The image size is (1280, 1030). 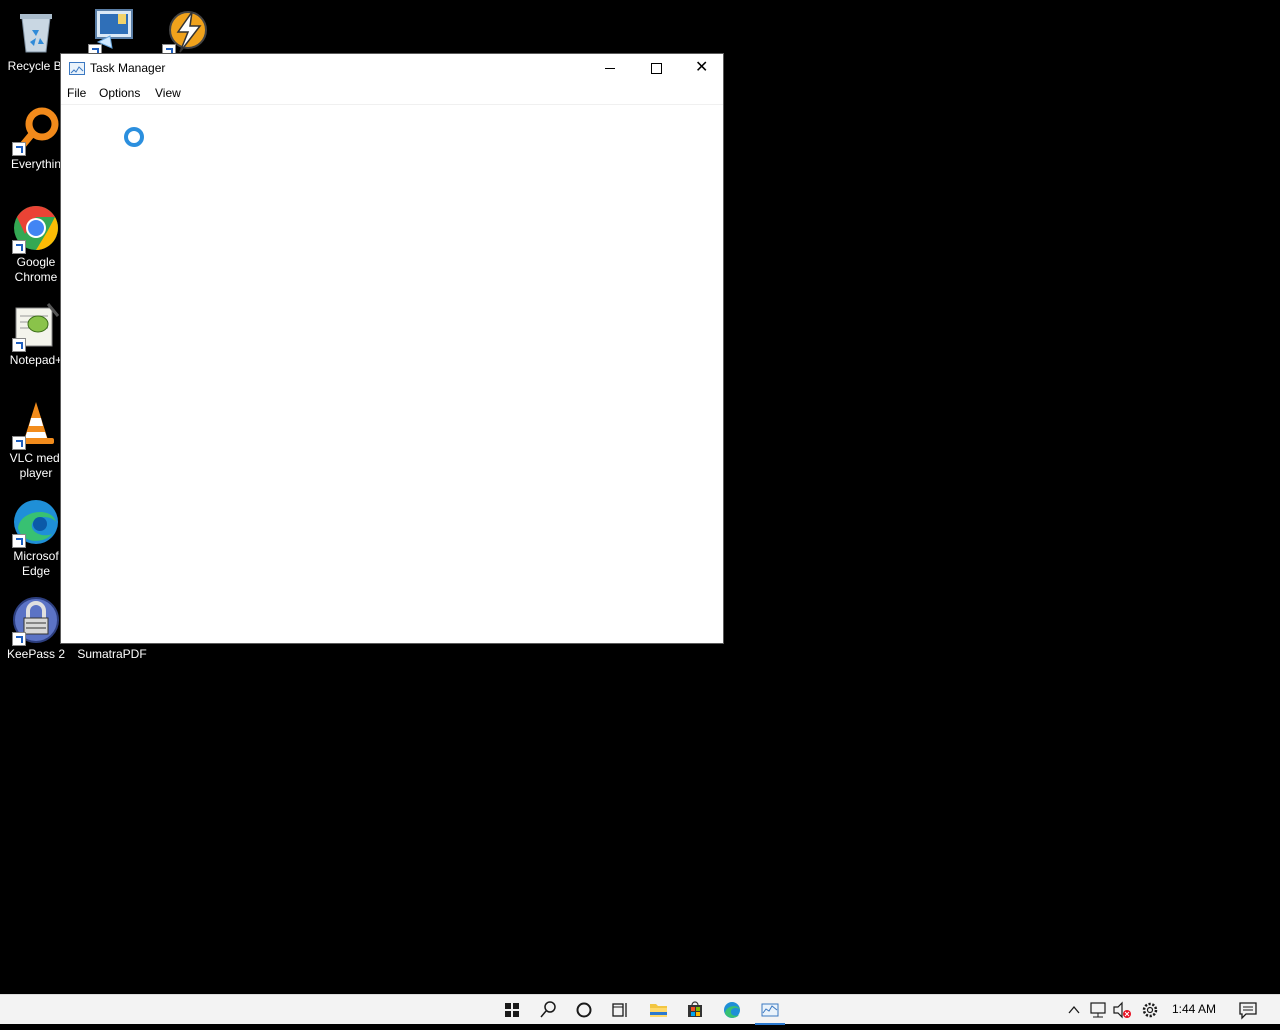 I want to click on taskbar-clock: 1:44 AM, so click(x=1194, y=1009).